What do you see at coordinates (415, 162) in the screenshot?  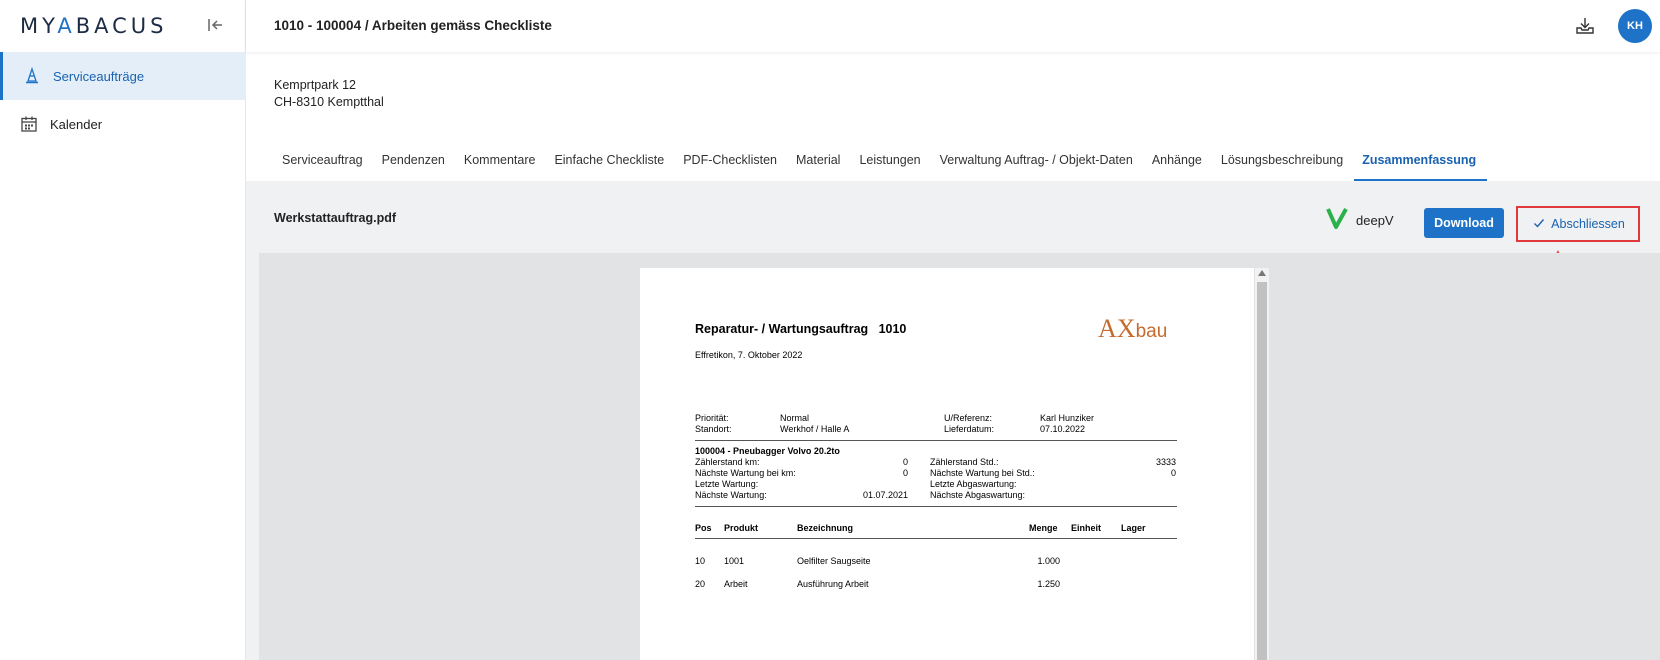 I see `tab-pendenzen: Pendenzen` at bounding box center [415, 162].